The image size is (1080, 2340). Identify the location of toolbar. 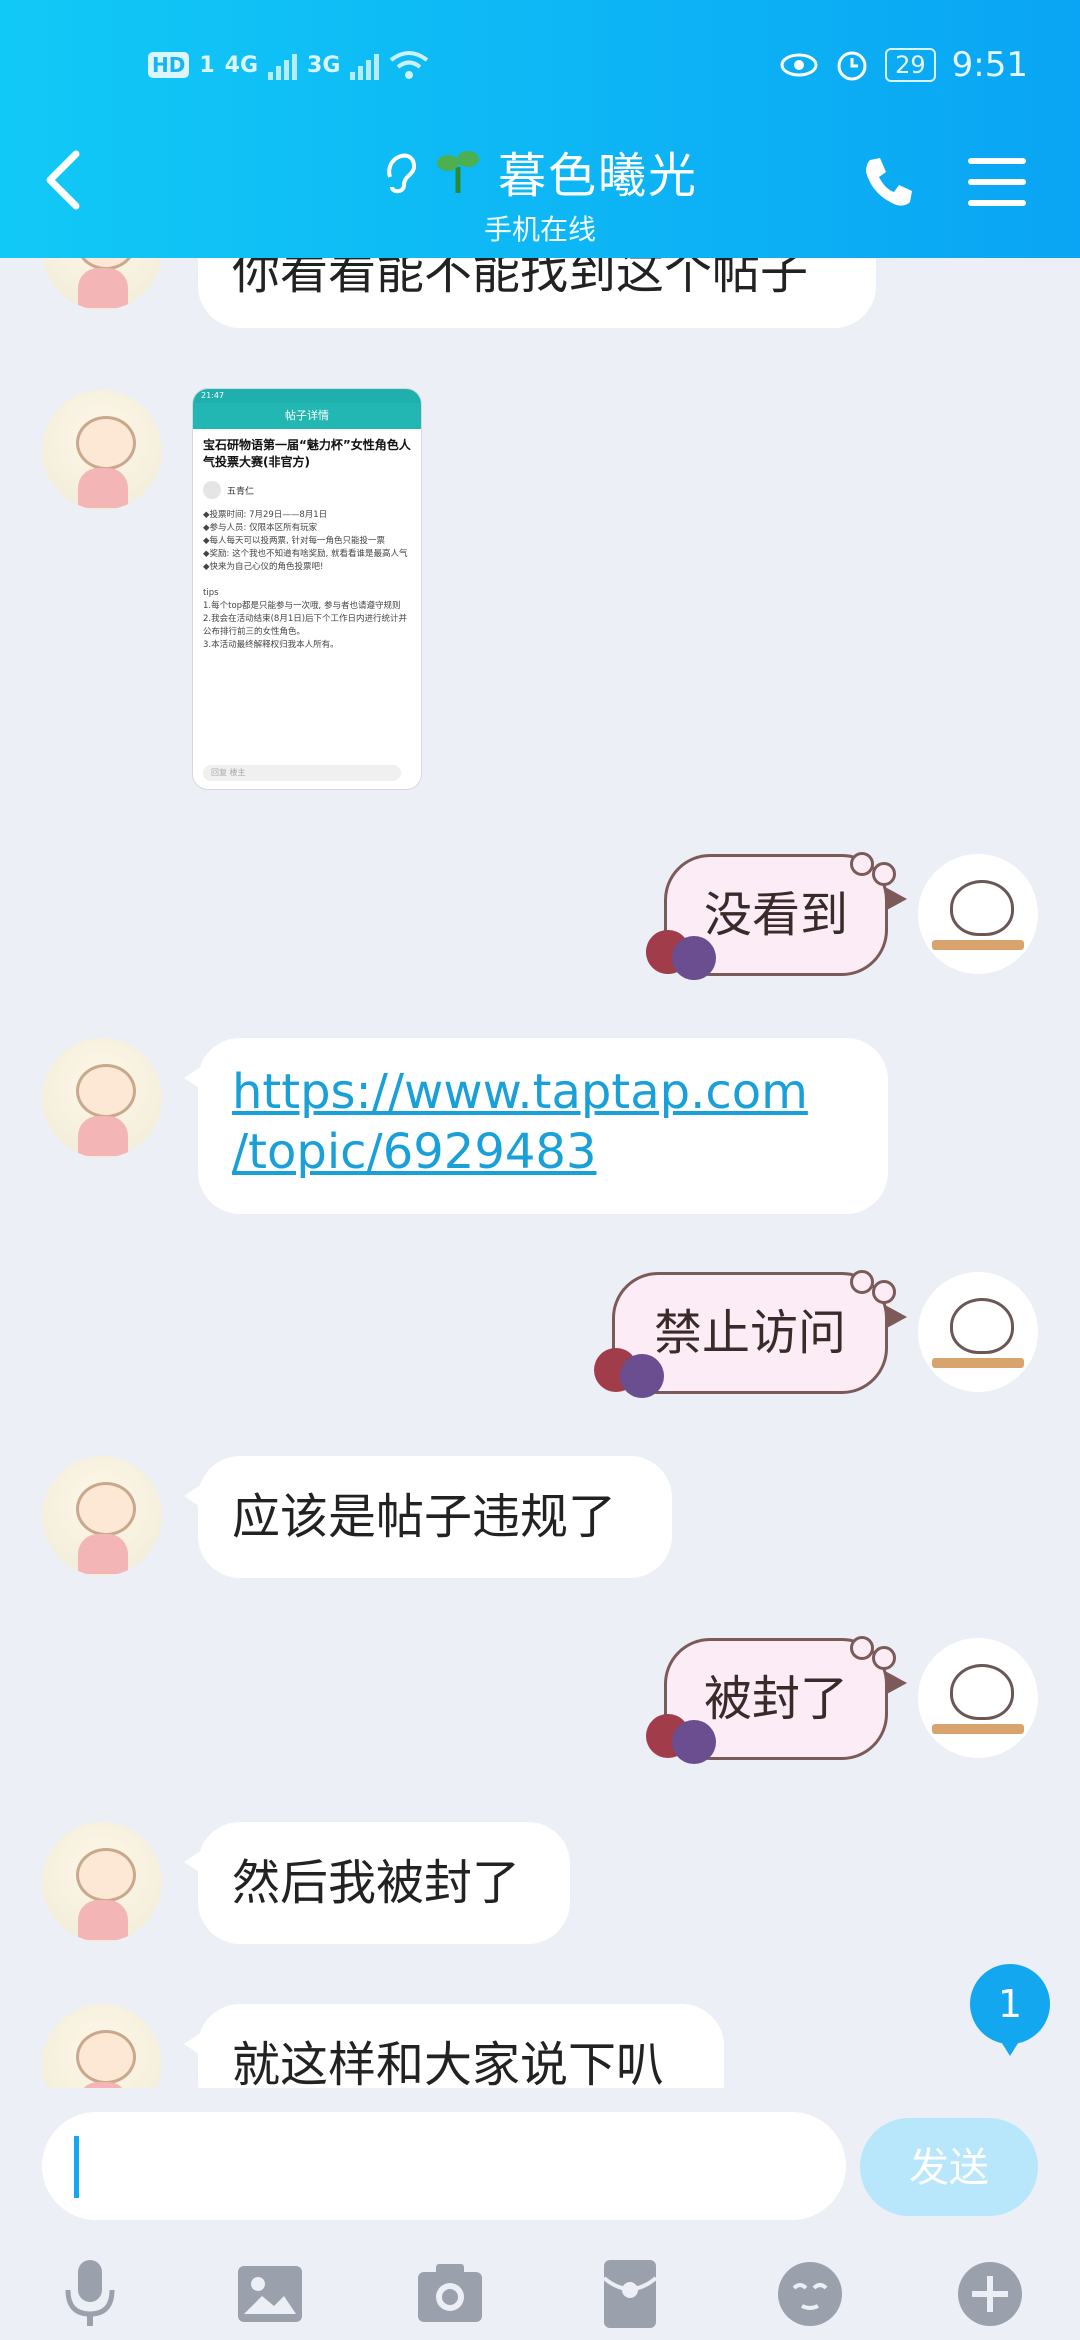
(540, 2294).